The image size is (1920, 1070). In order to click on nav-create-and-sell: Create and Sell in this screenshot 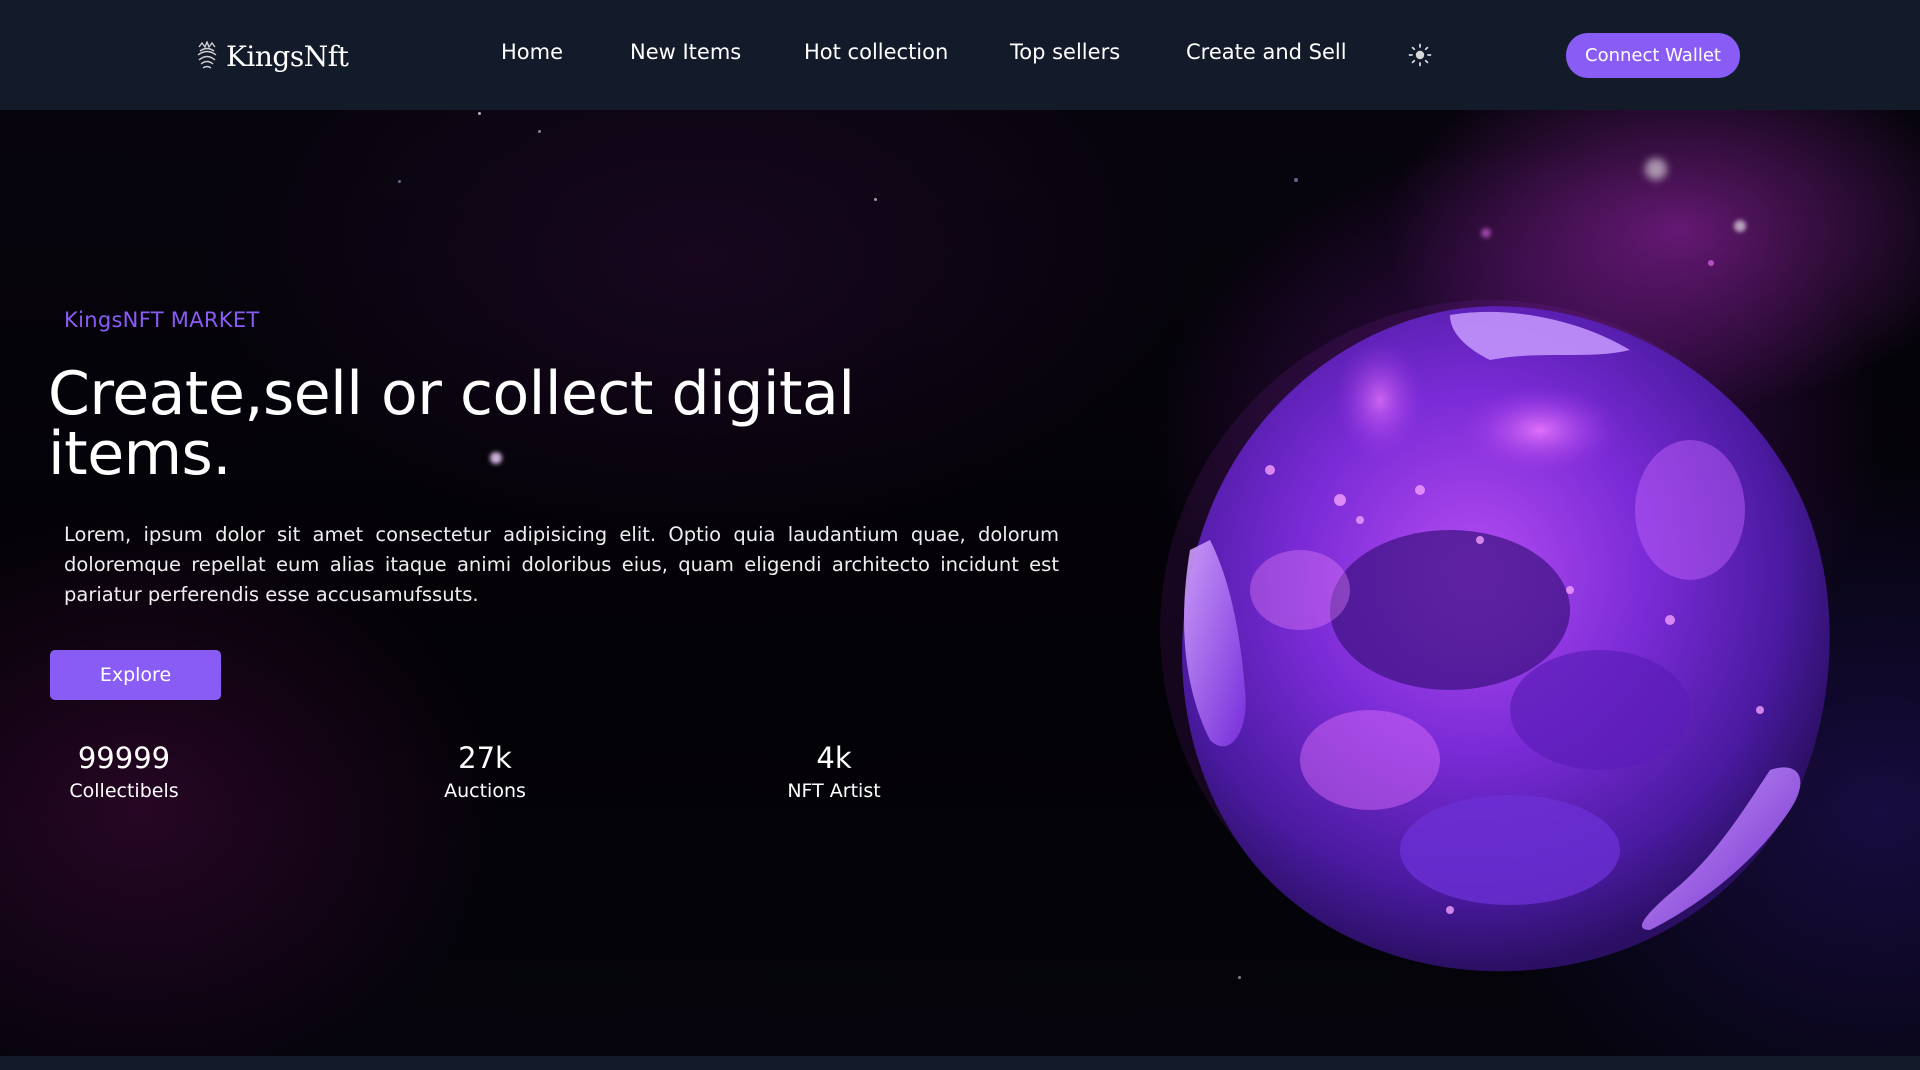, I will do `click(1266, 52)`.